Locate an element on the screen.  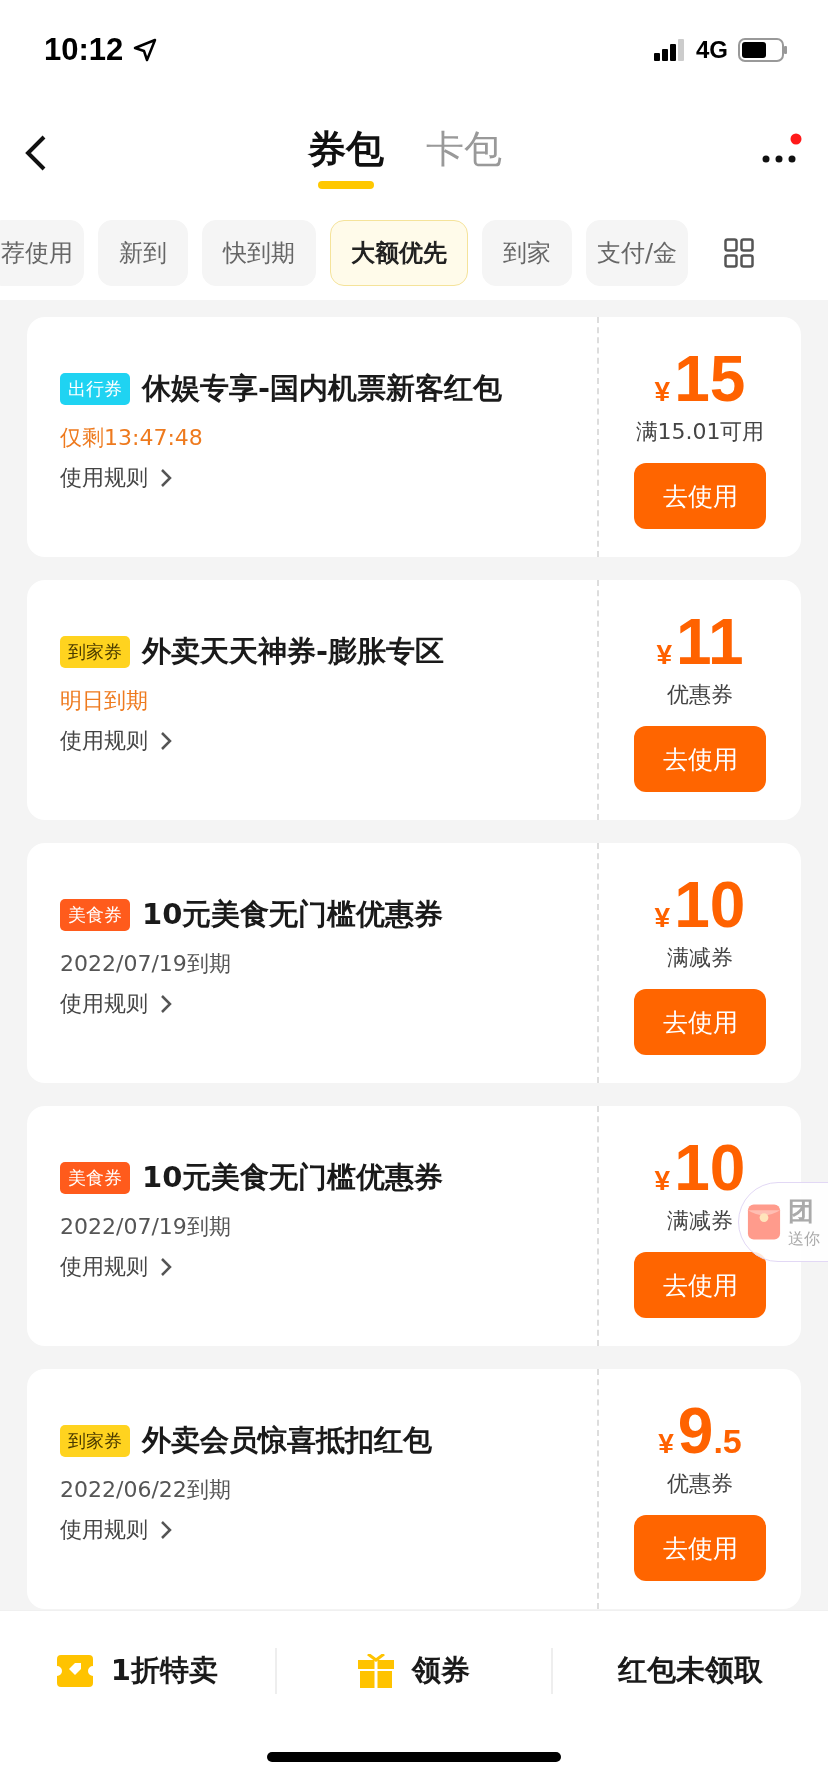
filter-chip: 新到 is located at coordinates (143, 252).